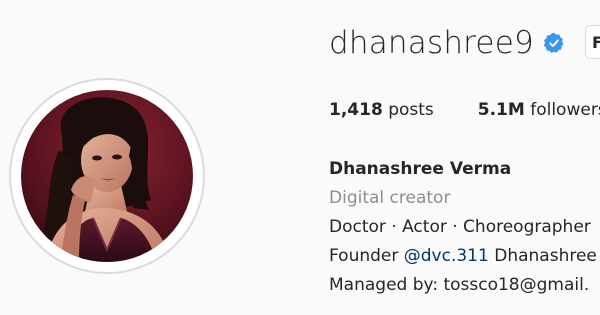  Describe the element at coordinates (390, 198) in the screenshot. I see `profile-category: Digital creator` at that location.